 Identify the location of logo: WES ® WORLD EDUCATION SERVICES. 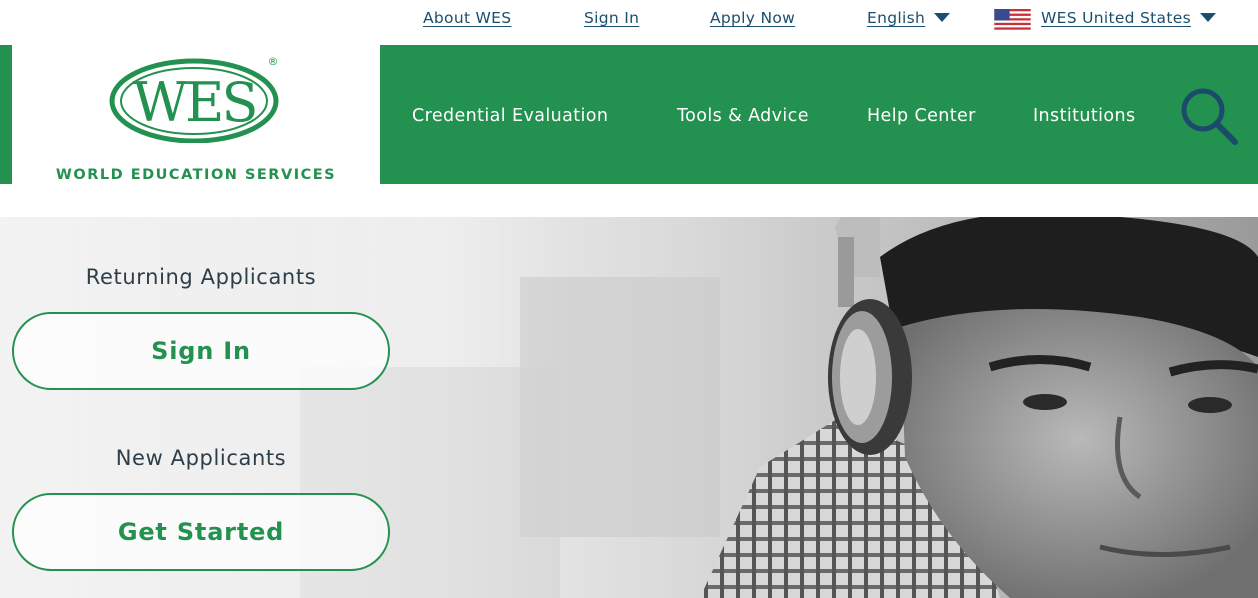
(196, 114).